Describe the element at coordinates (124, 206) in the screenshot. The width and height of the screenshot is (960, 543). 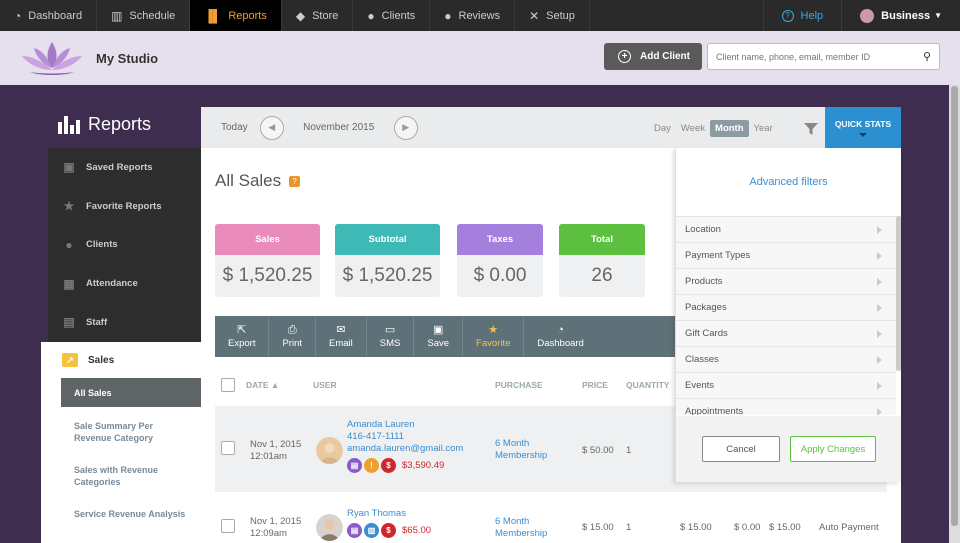
I see `sidebar-item-favorite-reports: ★ Favorite Reports` at that location.